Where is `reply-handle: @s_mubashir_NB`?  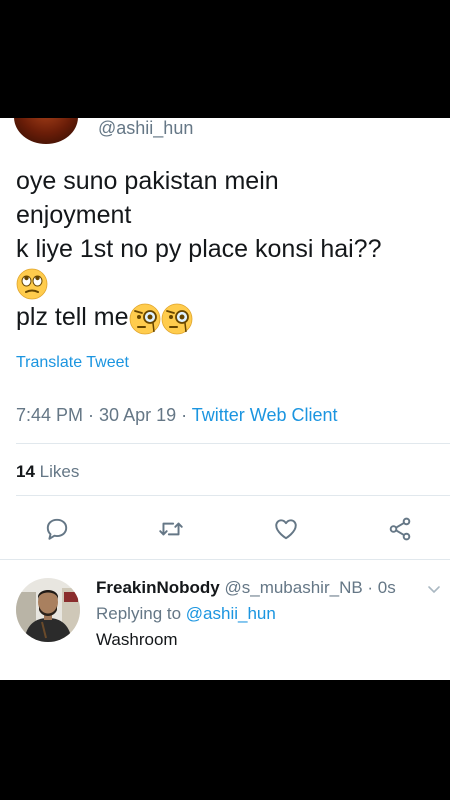
reply-handle: @s_mubashir_NB is located at coordinates (293, 587).